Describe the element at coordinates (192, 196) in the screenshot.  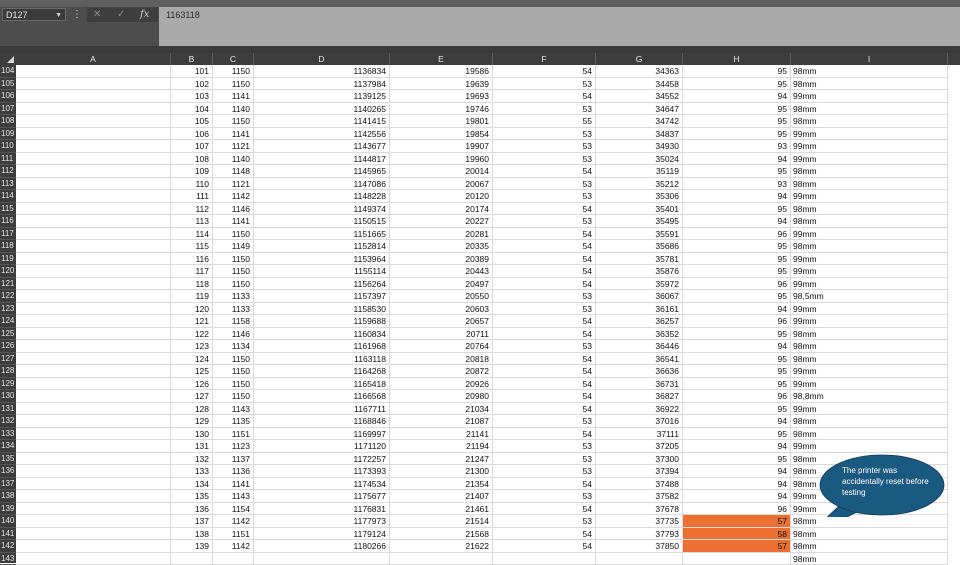
I see `cell-b: 111` at that location.